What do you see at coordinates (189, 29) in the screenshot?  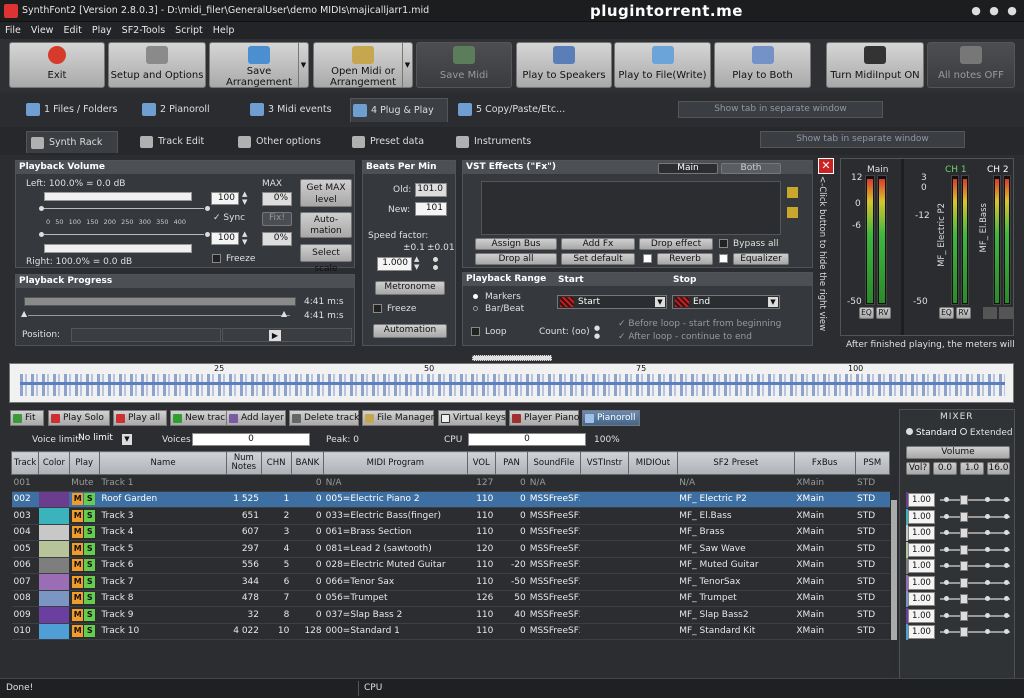 I see `menu-script: Script` at bounding box center [189, 29].